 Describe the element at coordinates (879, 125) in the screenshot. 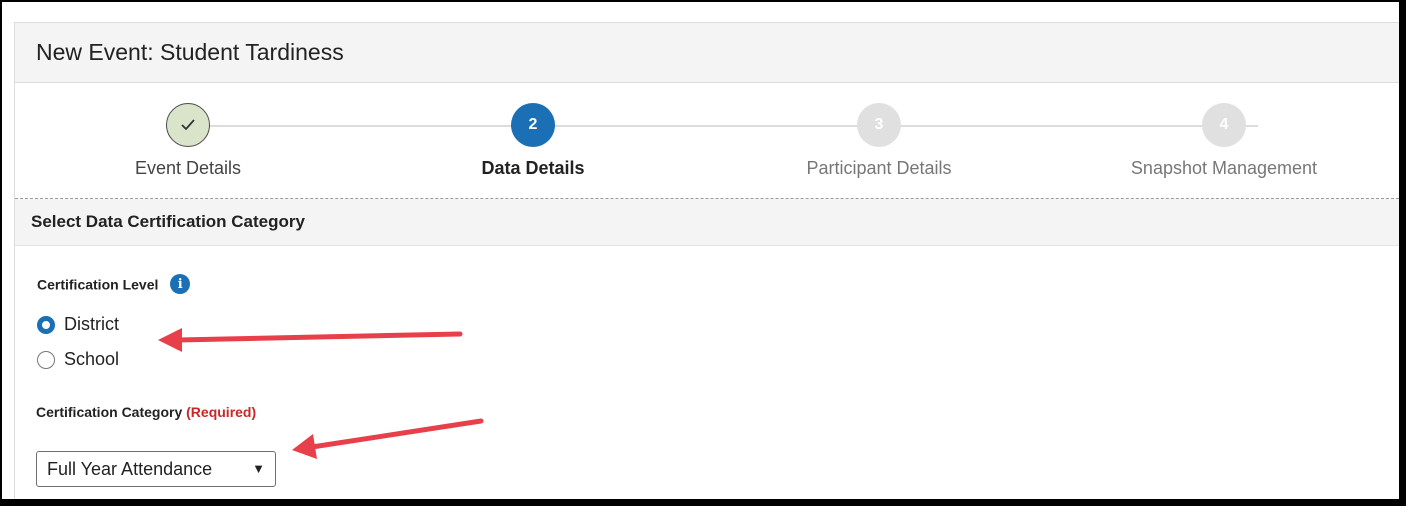

I see `step-circle: 3` at that location.